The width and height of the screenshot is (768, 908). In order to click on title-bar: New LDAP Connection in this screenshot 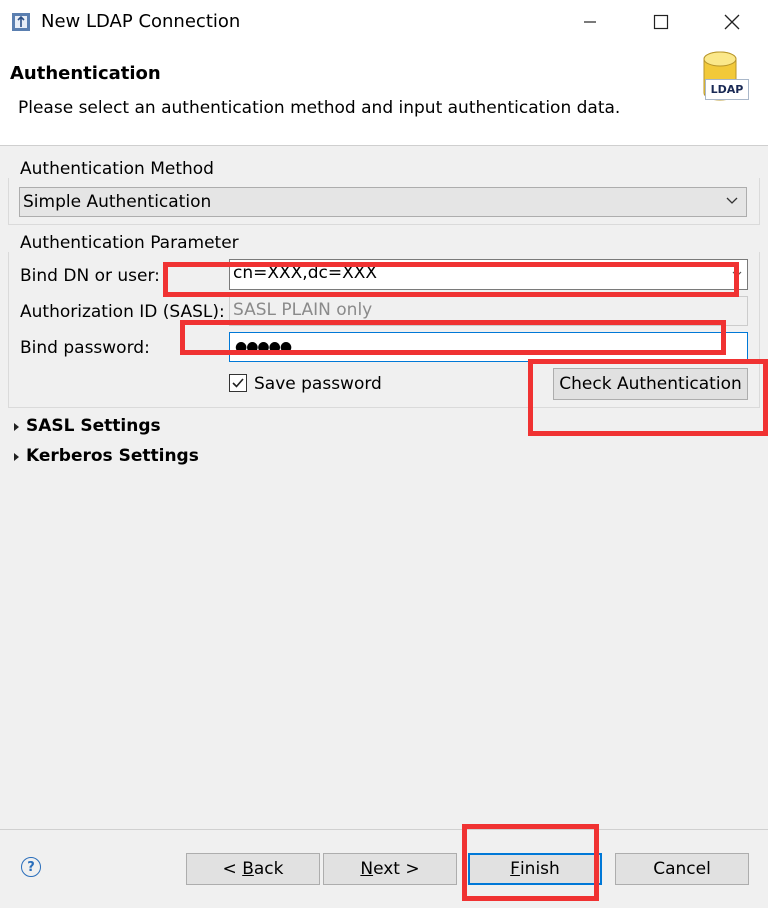, I will do `click(384, 22)`.